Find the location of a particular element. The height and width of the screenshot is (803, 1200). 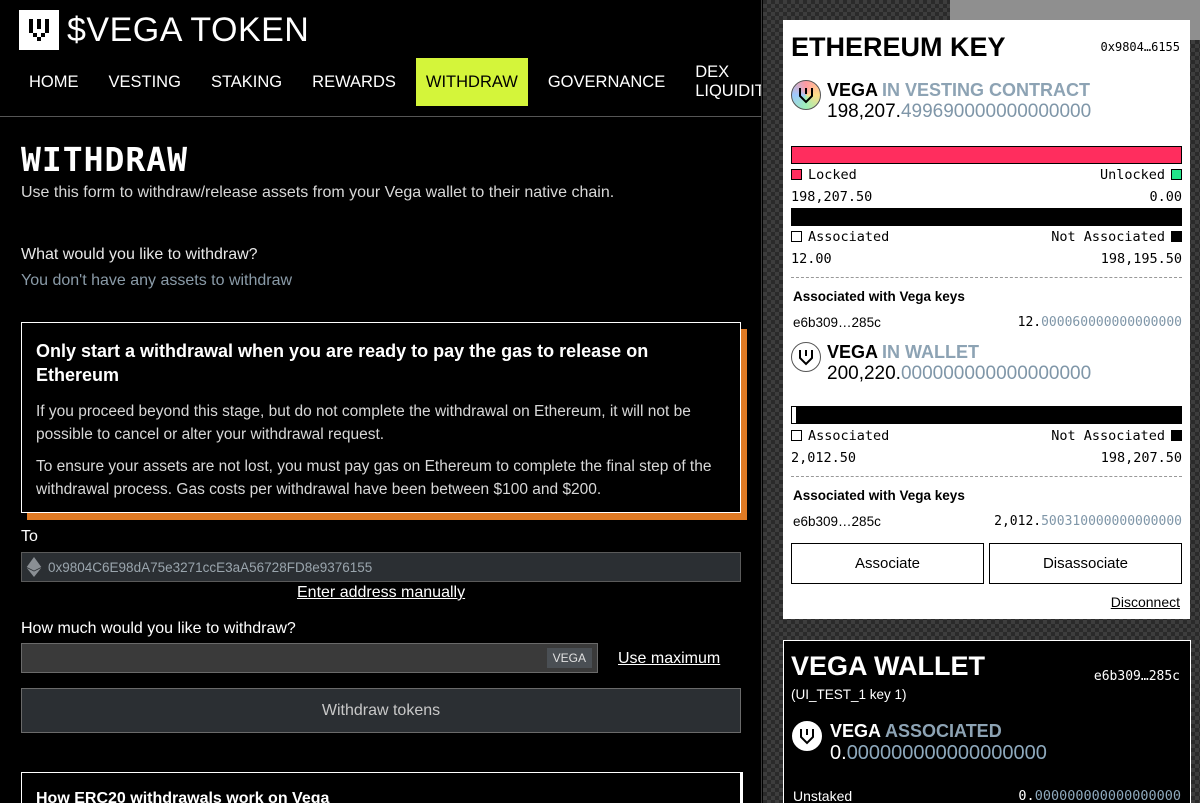

wallet-association-legend: Associated Not Associated is located at coordinates (986, 436).